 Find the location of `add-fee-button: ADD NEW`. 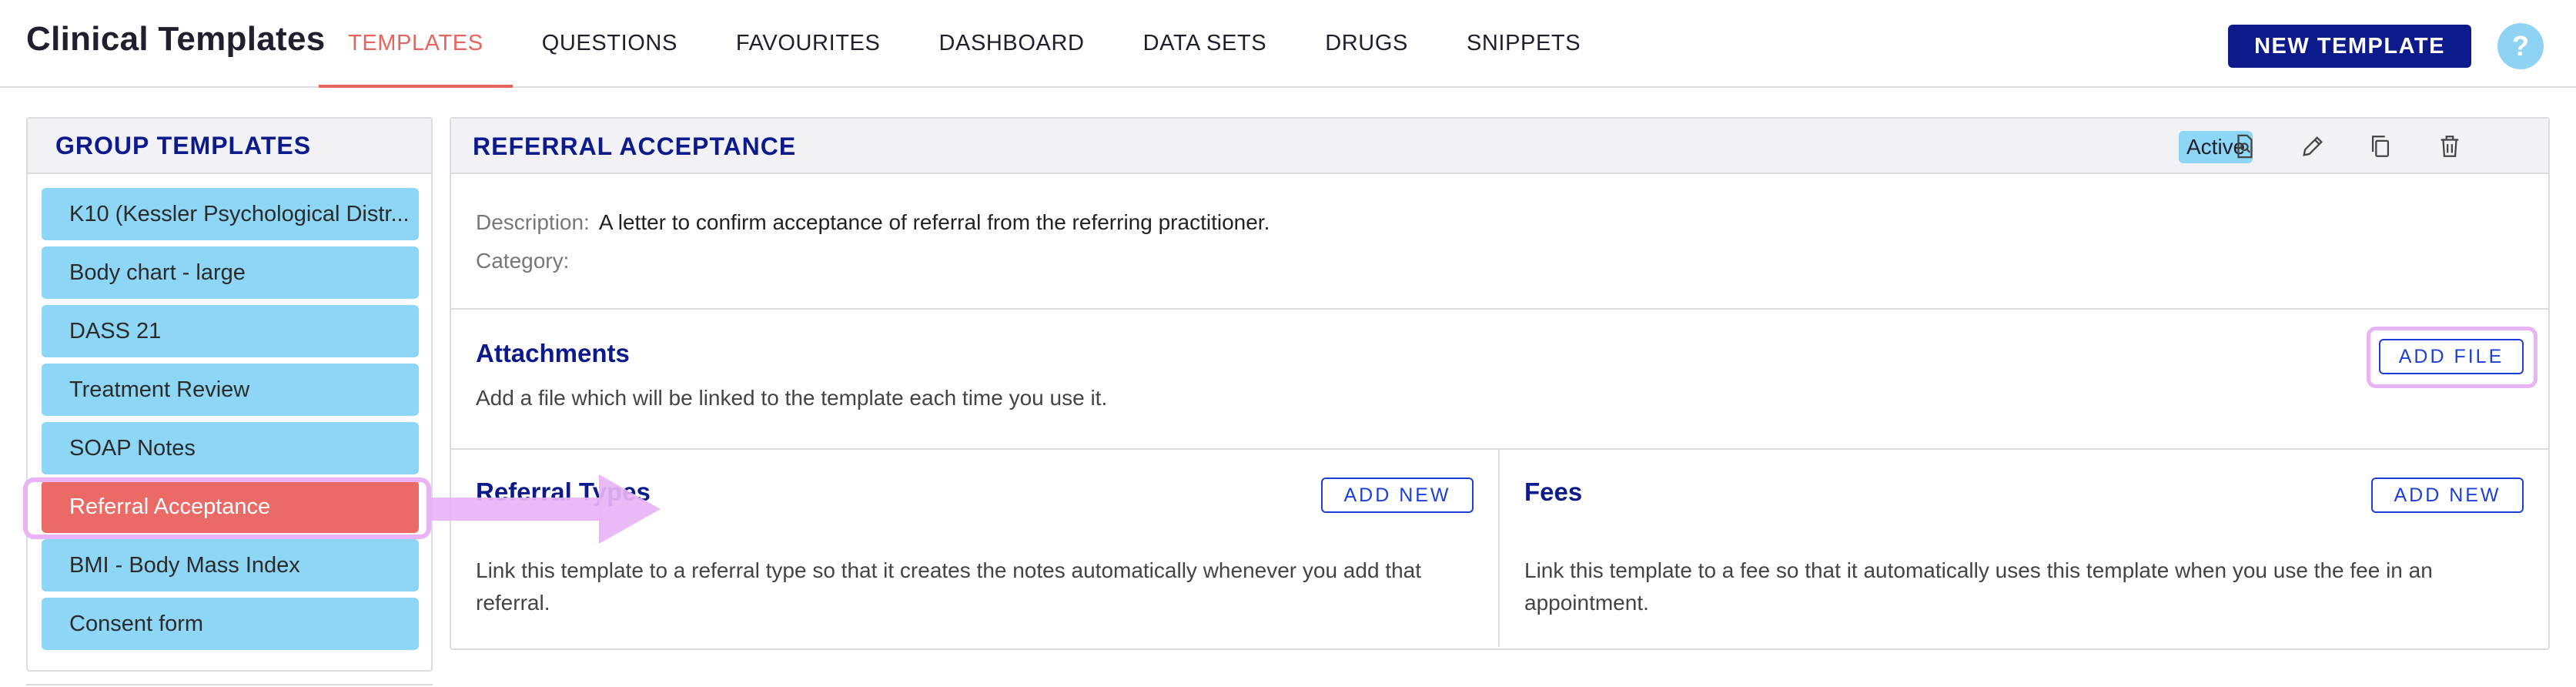

add-fee-button: ADD NEW is located at coordinates (2448, 496).